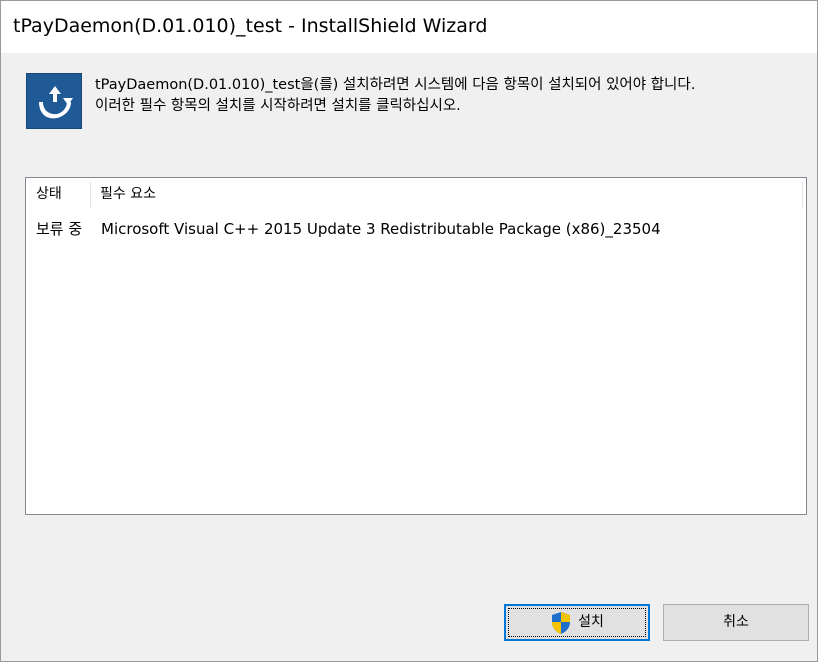  I want to click on column-separator, so click(802, 195).